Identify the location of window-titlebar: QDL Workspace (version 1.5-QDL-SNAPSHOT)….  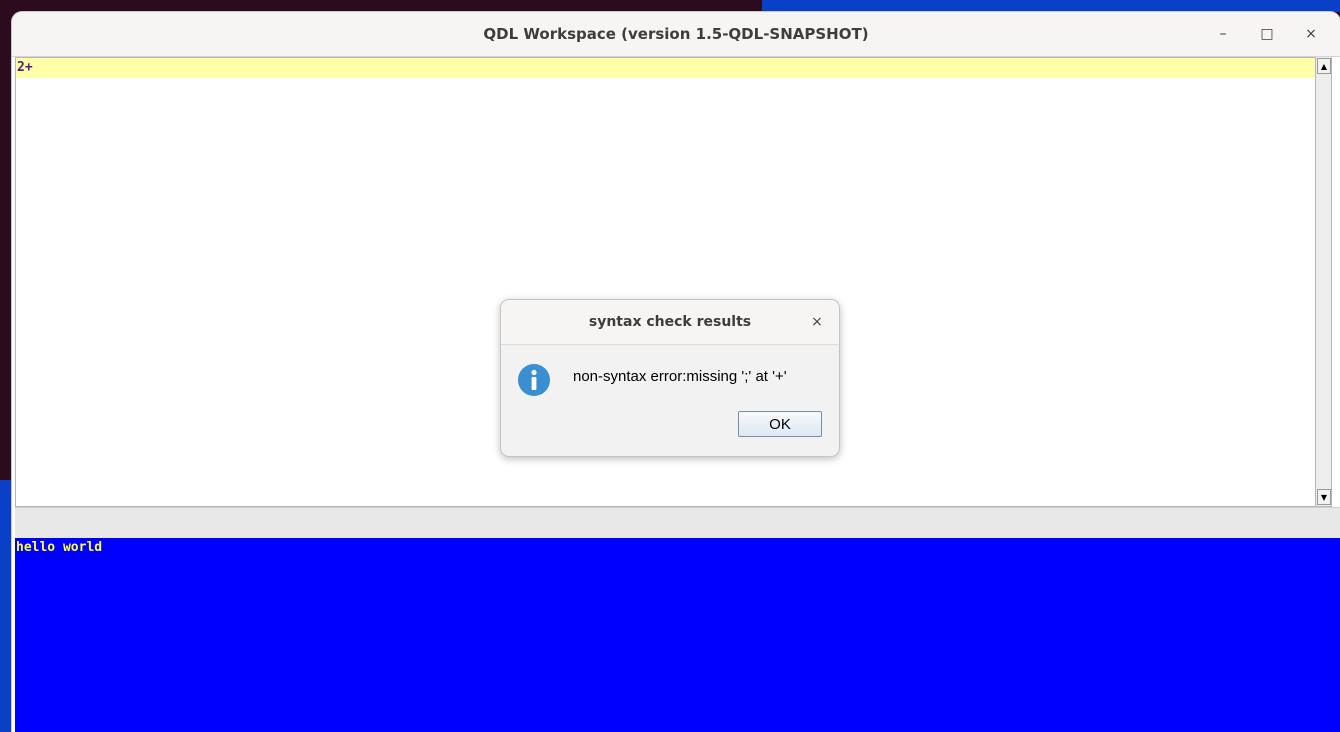
(676, 34).